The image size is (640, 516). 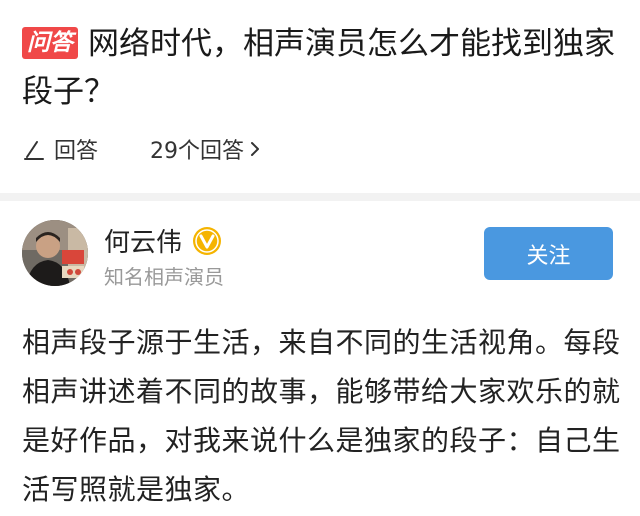 I want to click on pen-icon, so click(x=34, y=150).